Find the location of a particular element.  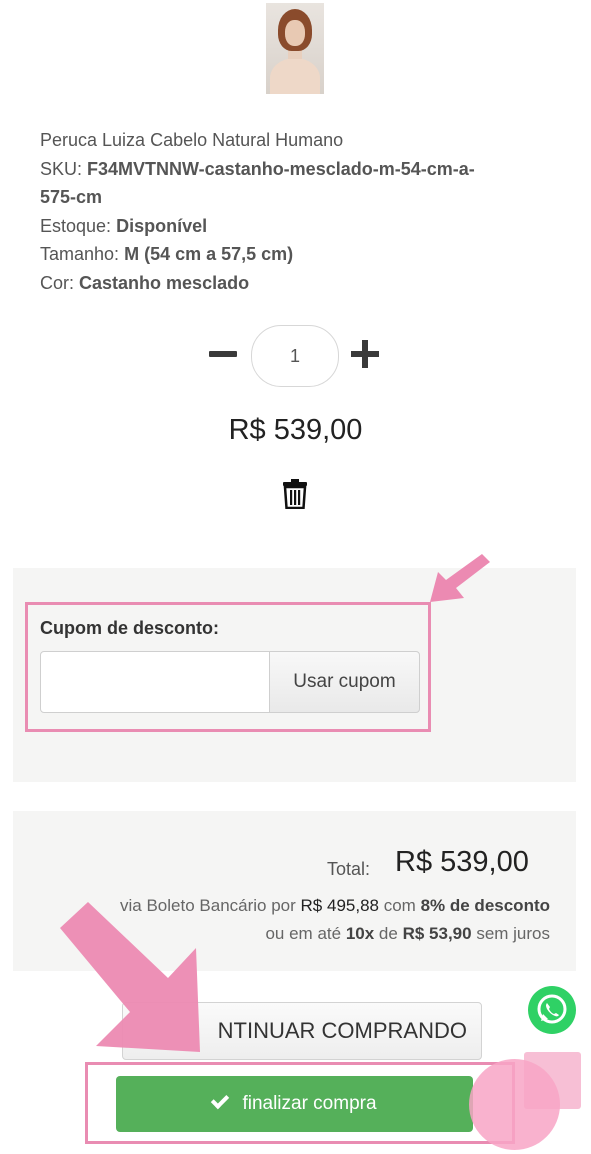

touch-indicator is located at coordinates (514, 1104).